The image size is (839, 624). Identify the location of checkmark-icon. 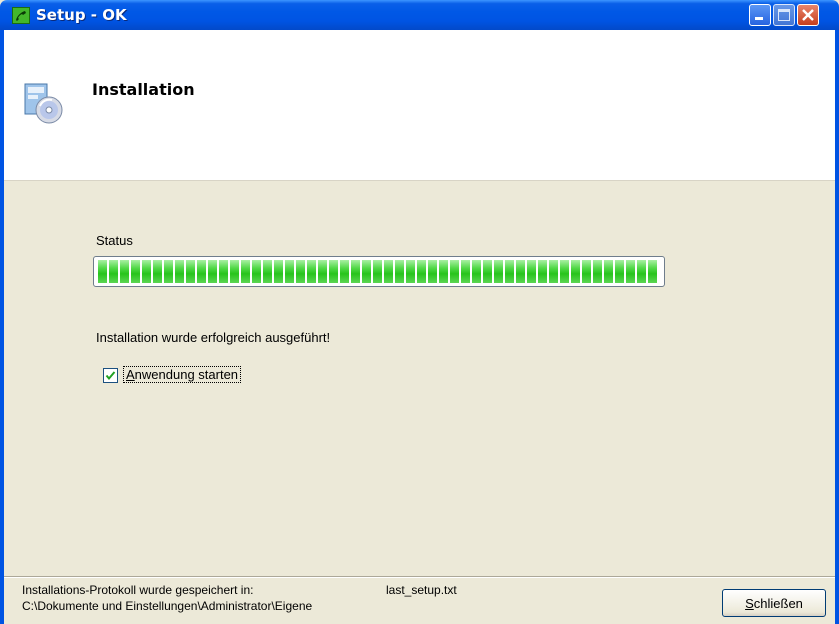
(110, 376).